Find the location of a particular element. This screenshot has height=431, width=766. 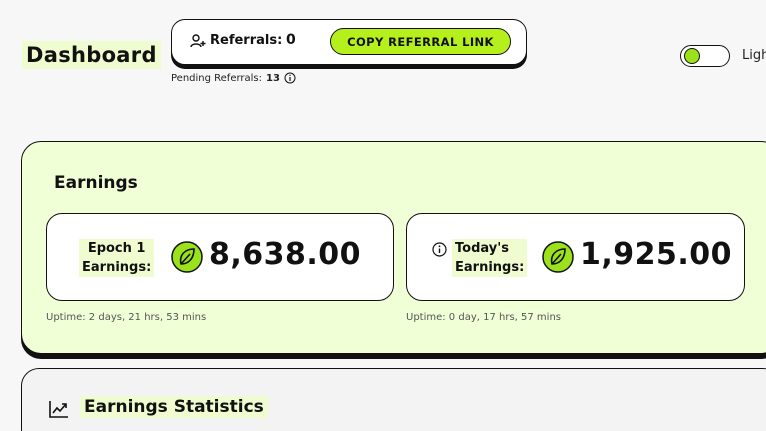

user-plus-icon is located at coordinates (198, 41).